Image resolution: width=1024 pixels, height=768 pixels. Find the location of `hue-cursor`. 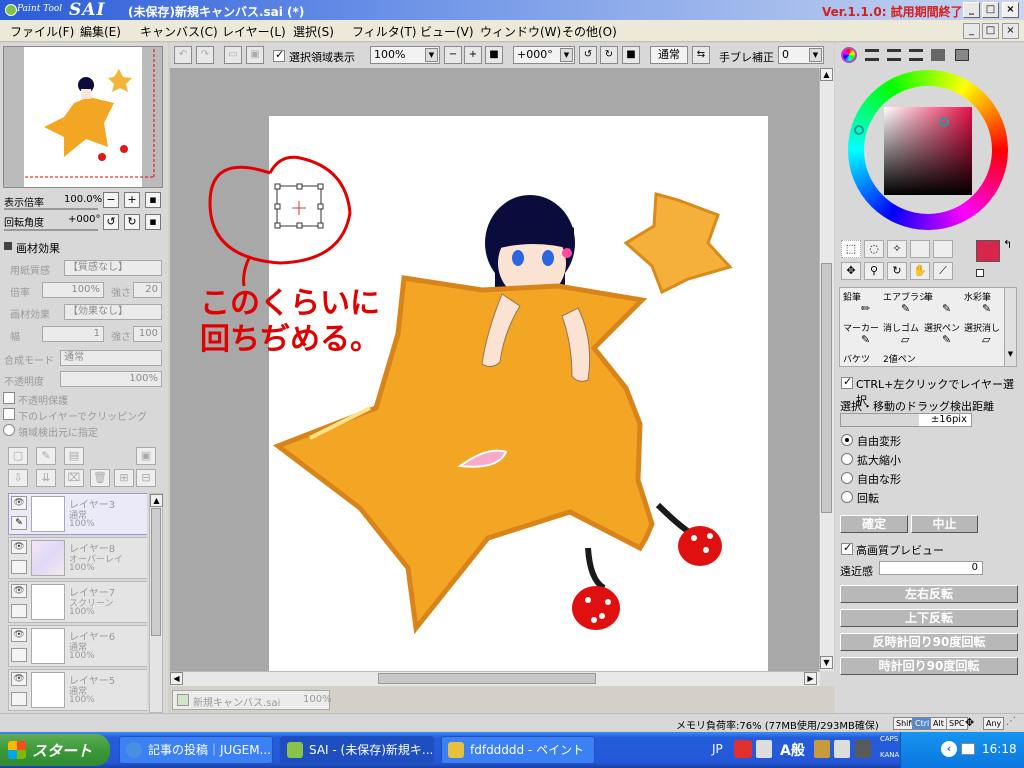

hue-cursor is located at coordinates (859, 130).